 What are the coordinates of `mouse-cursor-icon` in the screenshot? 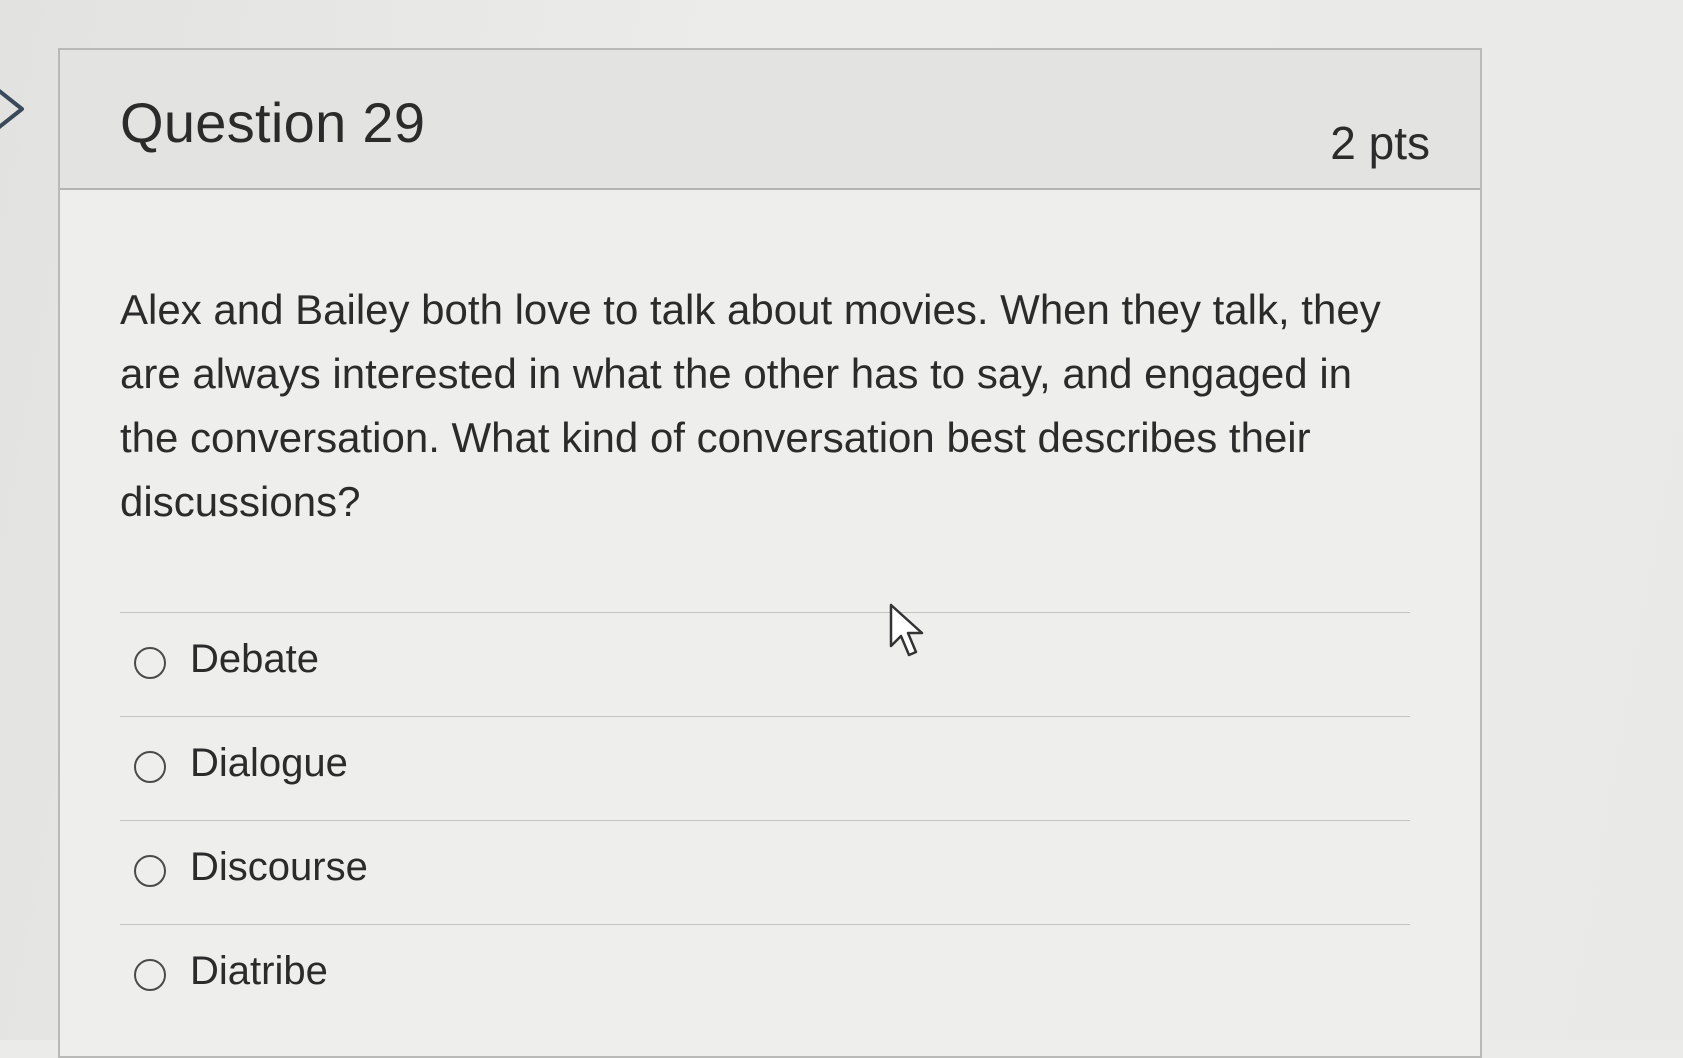 It's located at (906, 630).